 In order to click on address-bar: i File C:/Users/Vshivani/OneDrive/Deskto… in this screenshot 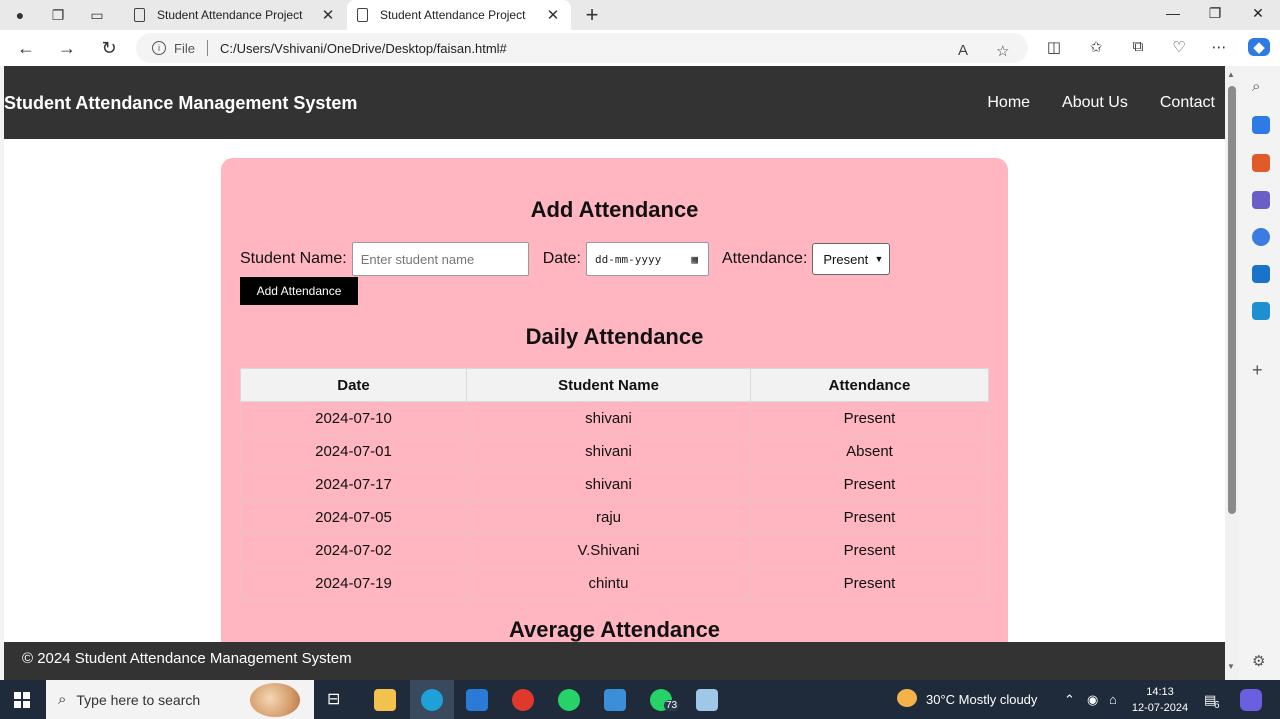, I will do `click(582, 48)`.